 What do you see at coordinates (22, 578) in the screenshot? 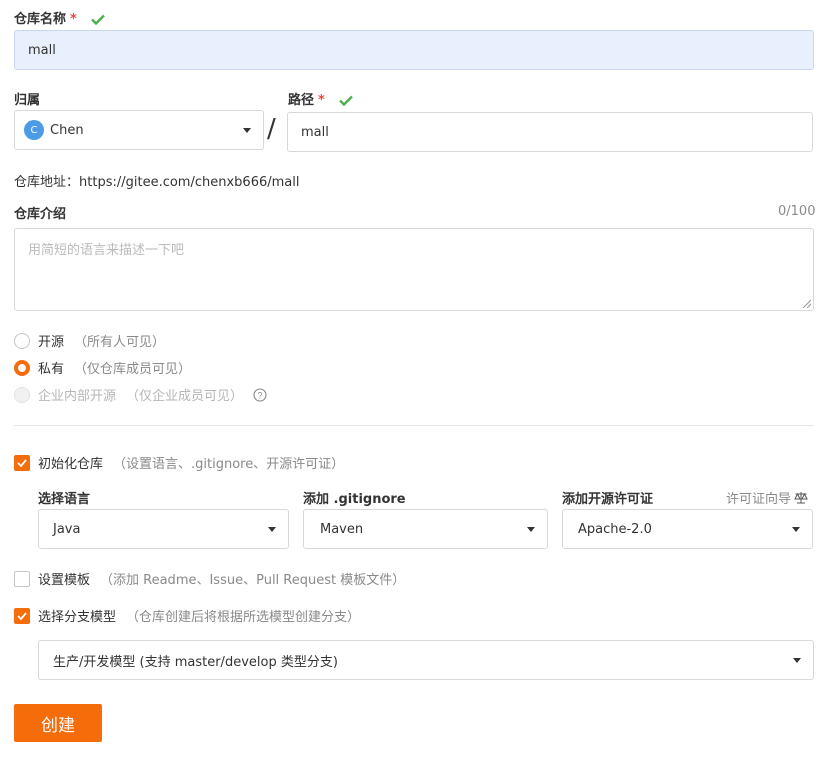
I see `checkbox-unchecked-icon` at bounding box center [22, 578].